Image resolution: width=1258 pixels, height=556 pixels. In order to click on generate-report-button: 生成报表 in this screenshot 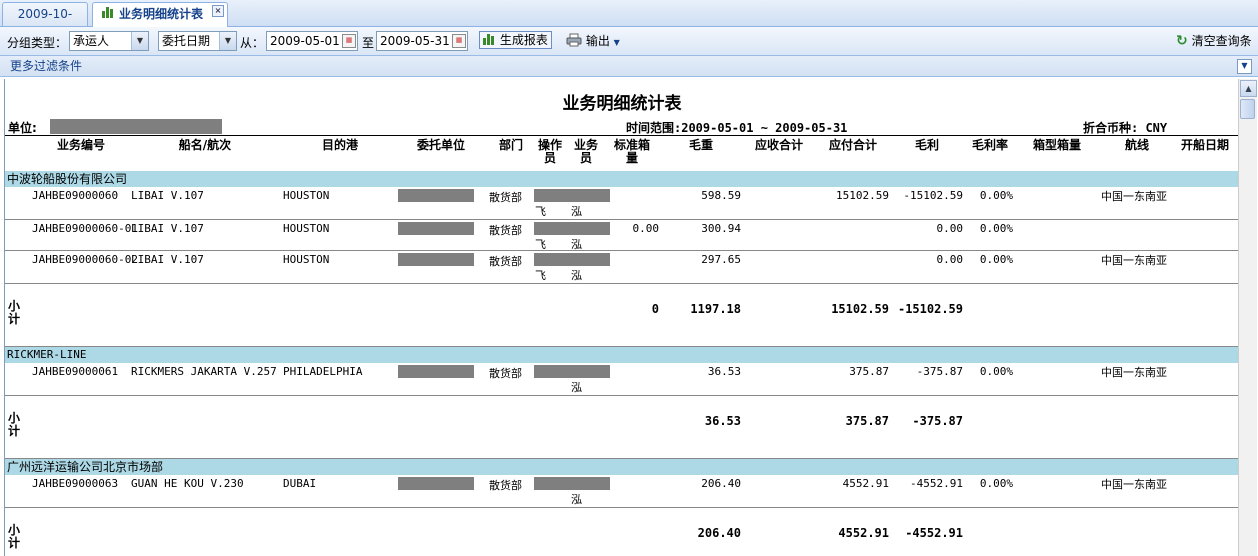, I will do `click(515, 40)`.